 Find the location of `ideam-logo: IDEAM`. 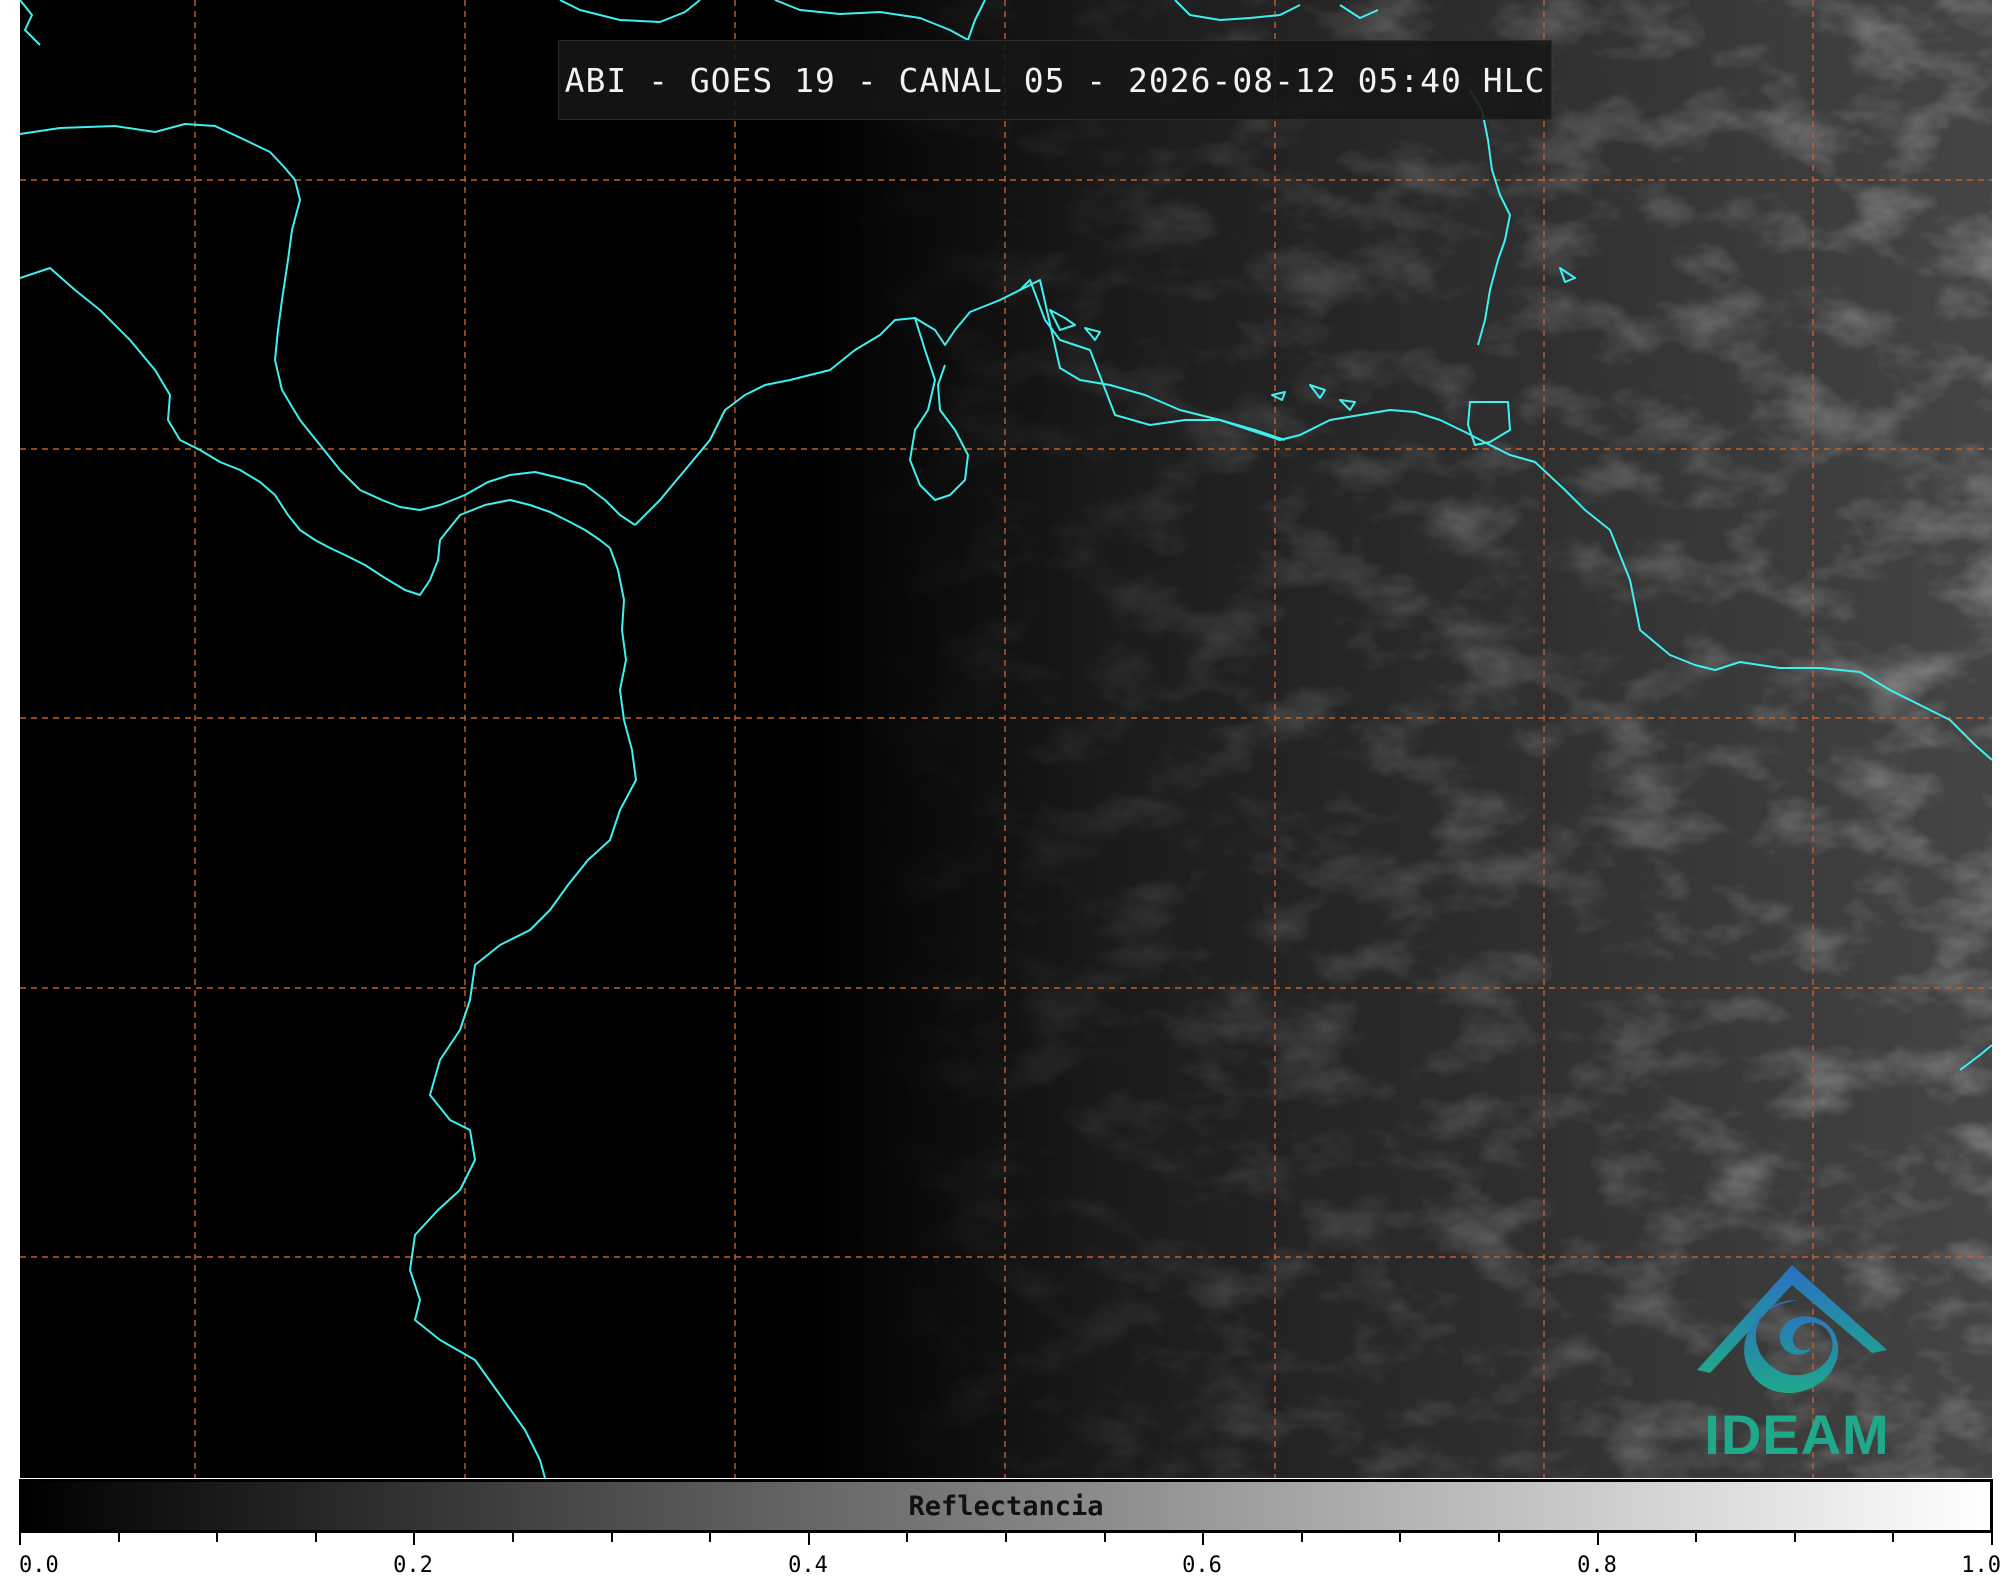

ideam-logo: IDEAM is located at coordinates (1797, 1365).